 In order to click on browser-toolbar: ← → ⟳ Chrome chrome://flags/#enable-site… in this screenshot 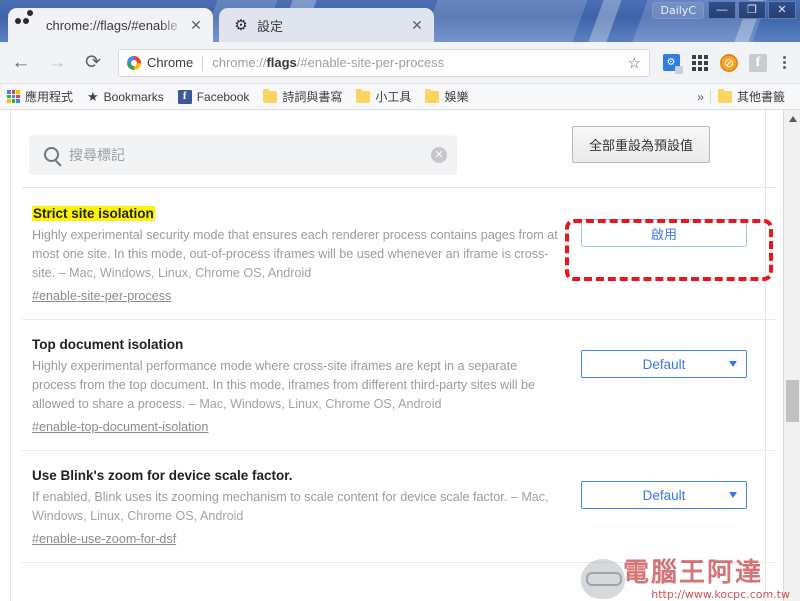, I will do `click(400, 63)`.